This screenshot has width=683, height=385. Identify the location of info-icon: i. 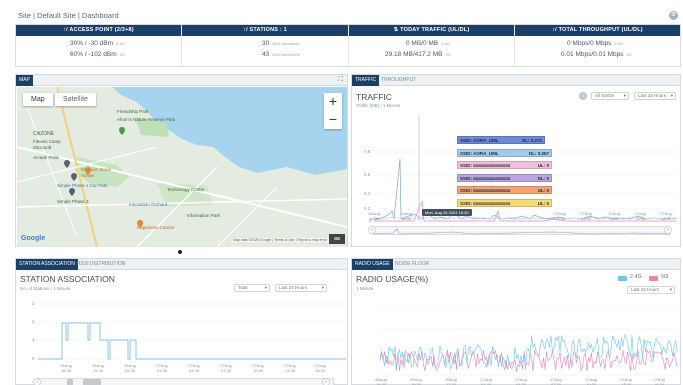
(583, 96).